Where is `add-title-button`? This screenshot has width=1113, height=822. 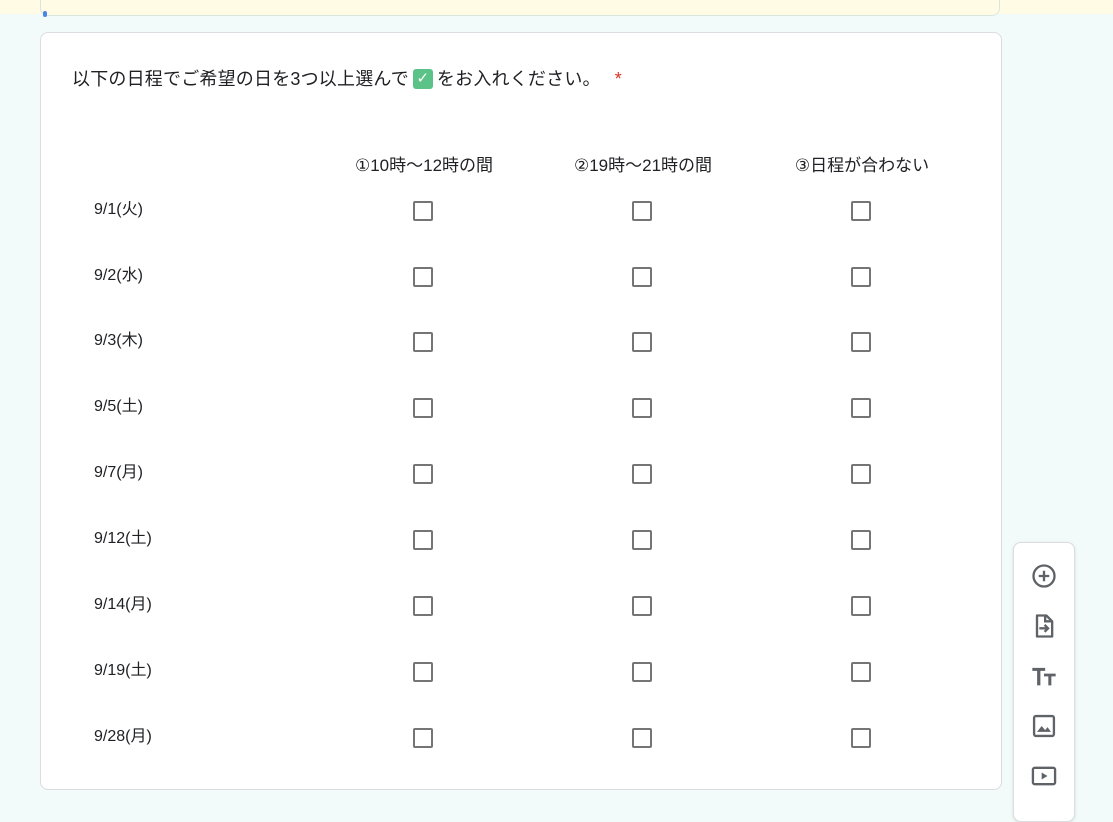
add-title-button is located at coordinates (1044, 676).